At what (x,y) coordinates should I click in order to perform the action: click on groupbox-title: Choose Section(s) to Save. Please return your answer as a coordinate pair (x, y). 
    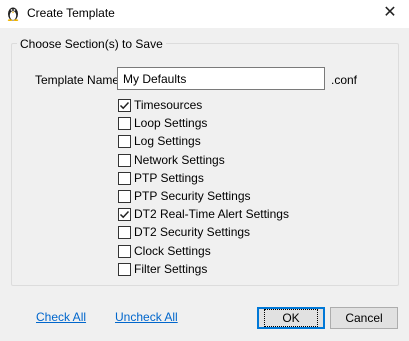
    Looking at the image, I should click on (91, 44).